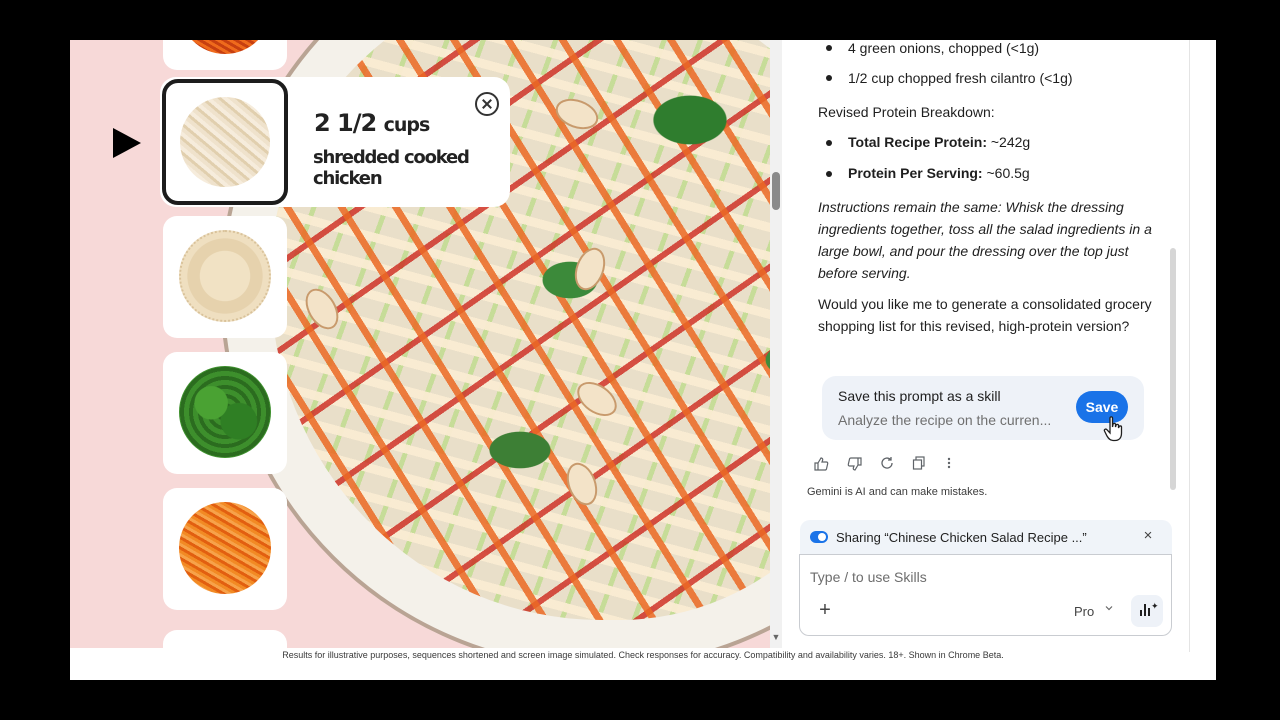 The image size is (1280, 720). I want to click on thumbs-up-icon, so click(821, 465).